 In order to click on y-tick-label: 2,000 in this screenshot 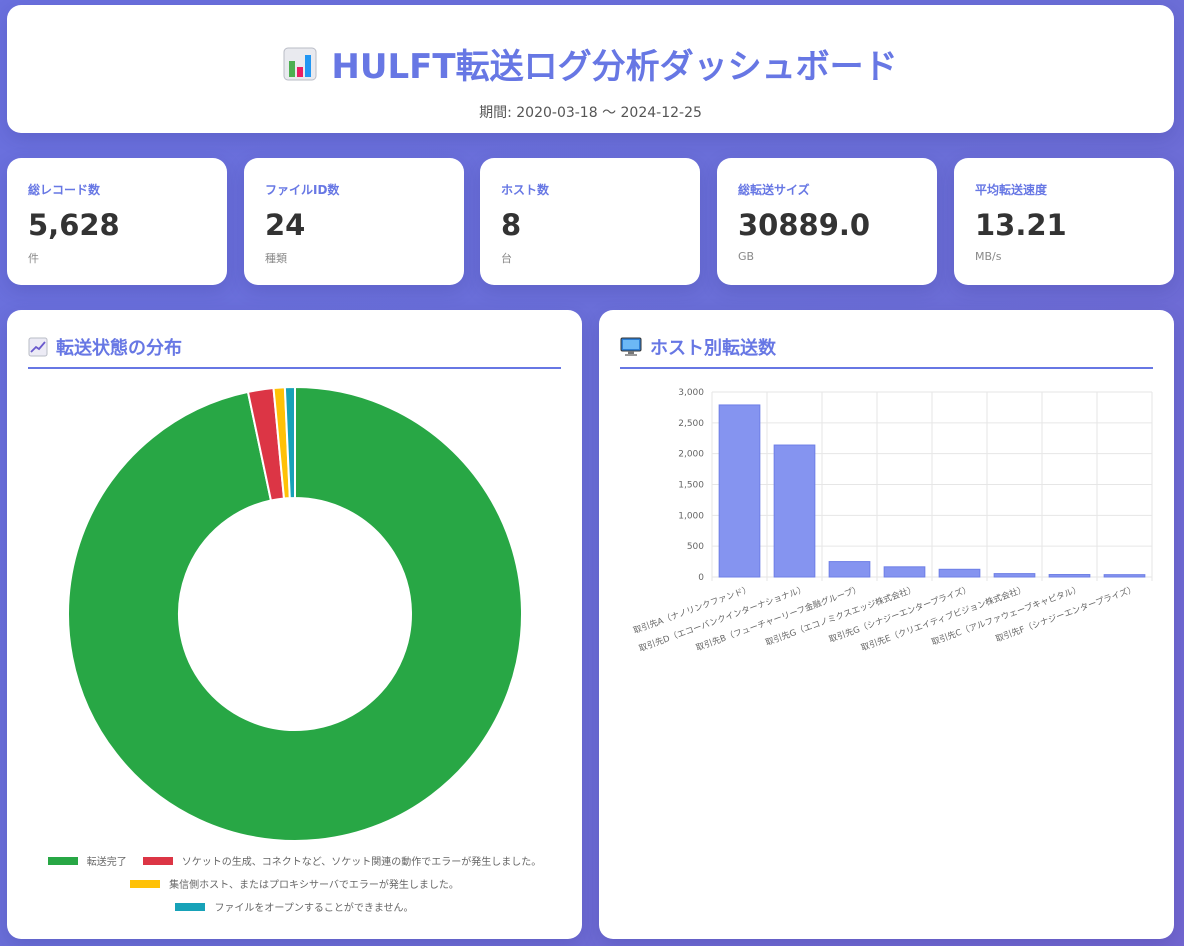, I will do `click(691, 455)`.